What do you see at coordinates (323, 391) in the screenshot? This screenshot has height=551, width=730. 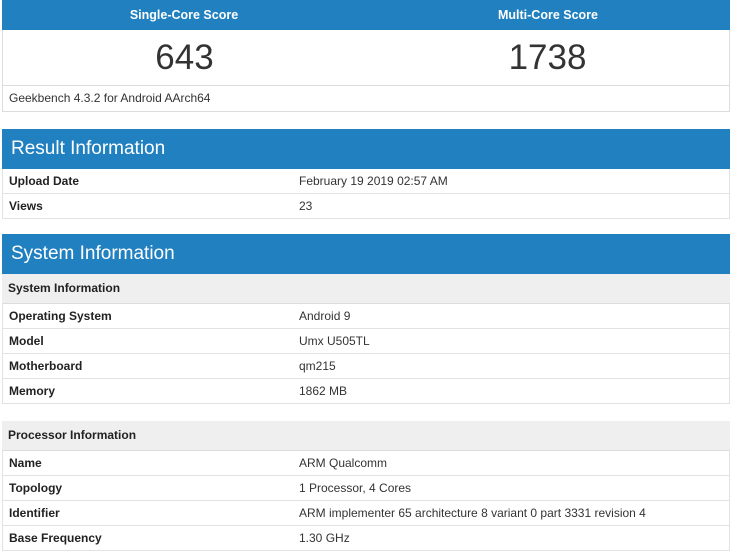 I see `row-value: 1862 MB` at bounding box center [323, 391].